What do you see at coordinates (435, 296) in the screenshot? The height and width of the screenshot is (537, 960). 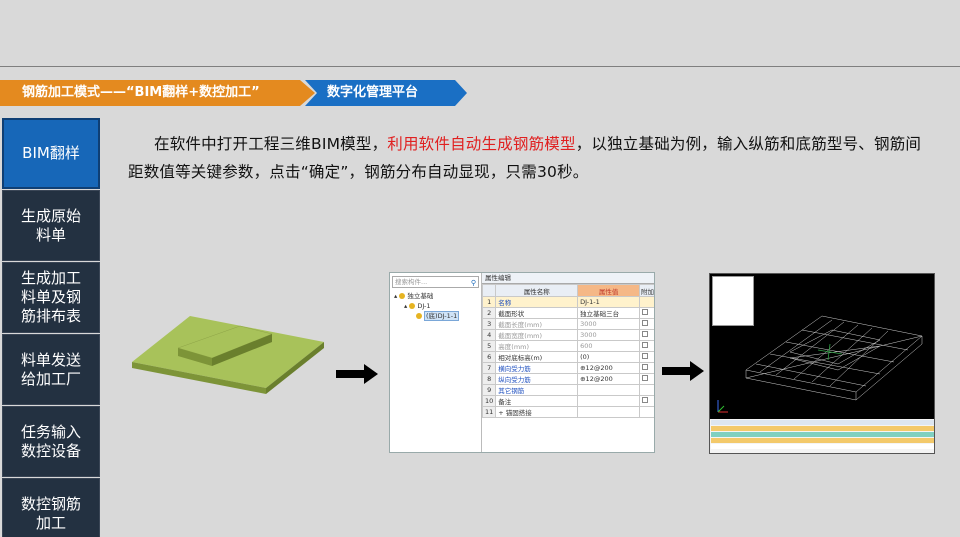 I see `tree-node: ▴ 独立基础` at bounding box center [435, 296].